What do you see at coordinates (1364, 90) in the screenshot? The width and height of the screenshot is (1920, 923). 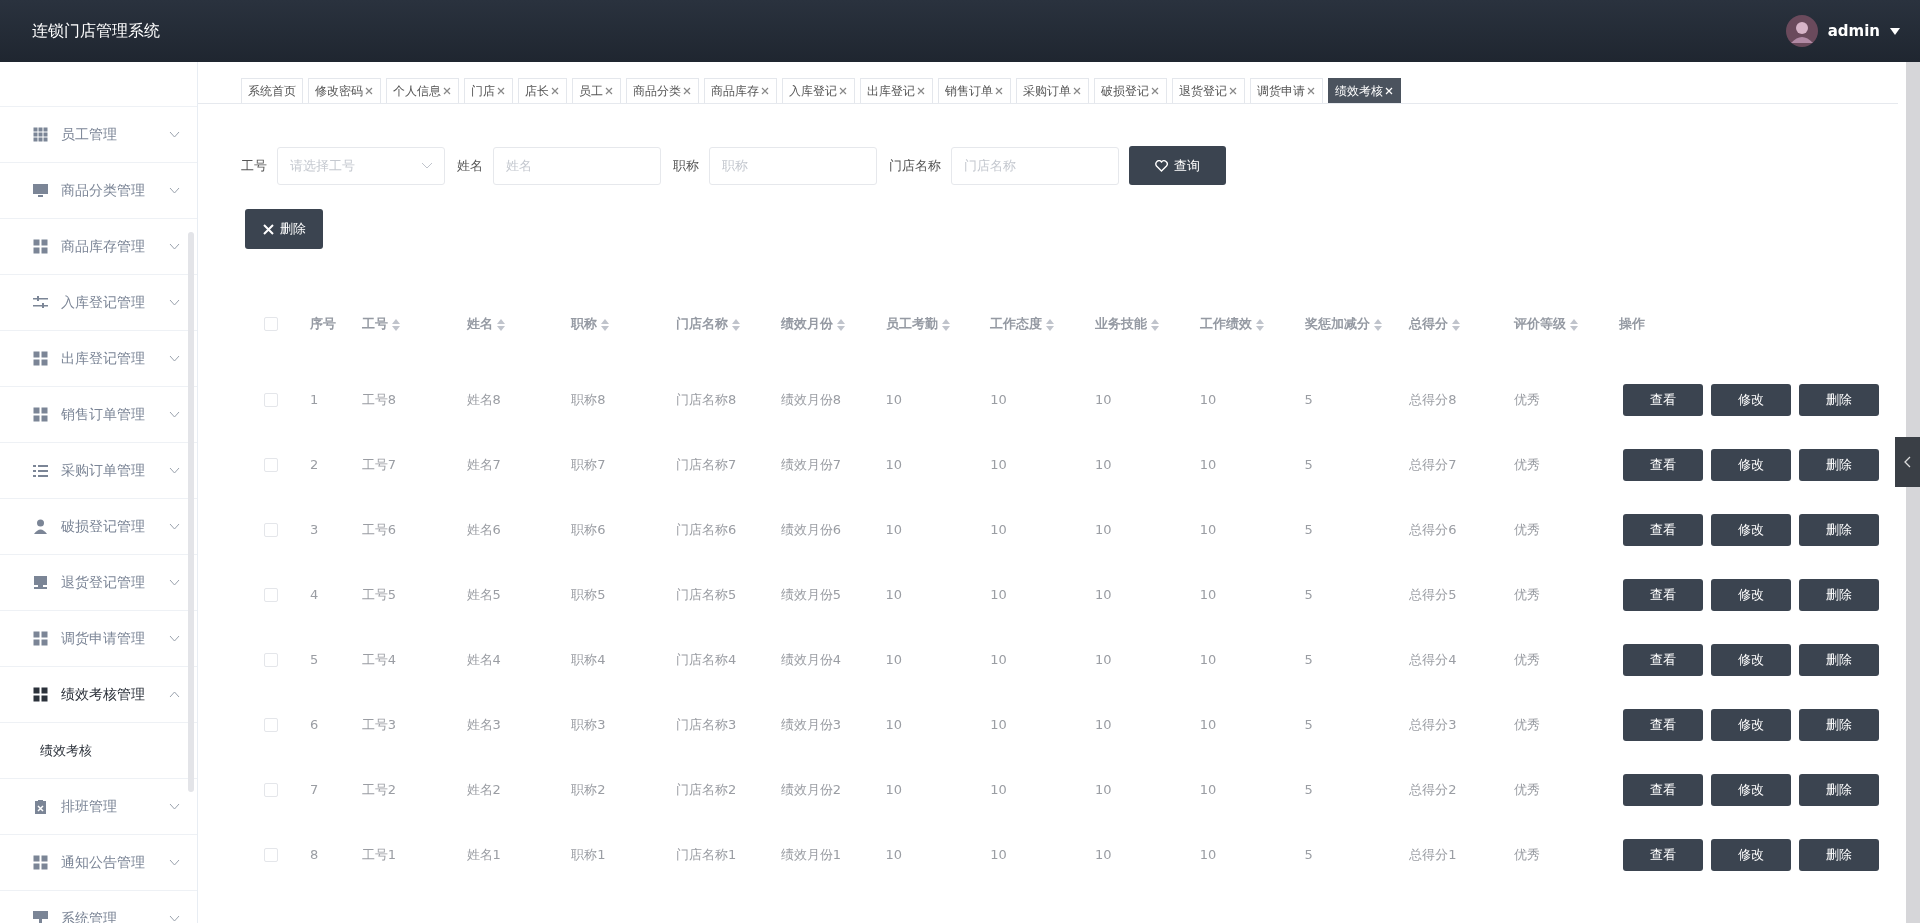 I see `tab: 绩效考核` at bounding box center [1364, 90].